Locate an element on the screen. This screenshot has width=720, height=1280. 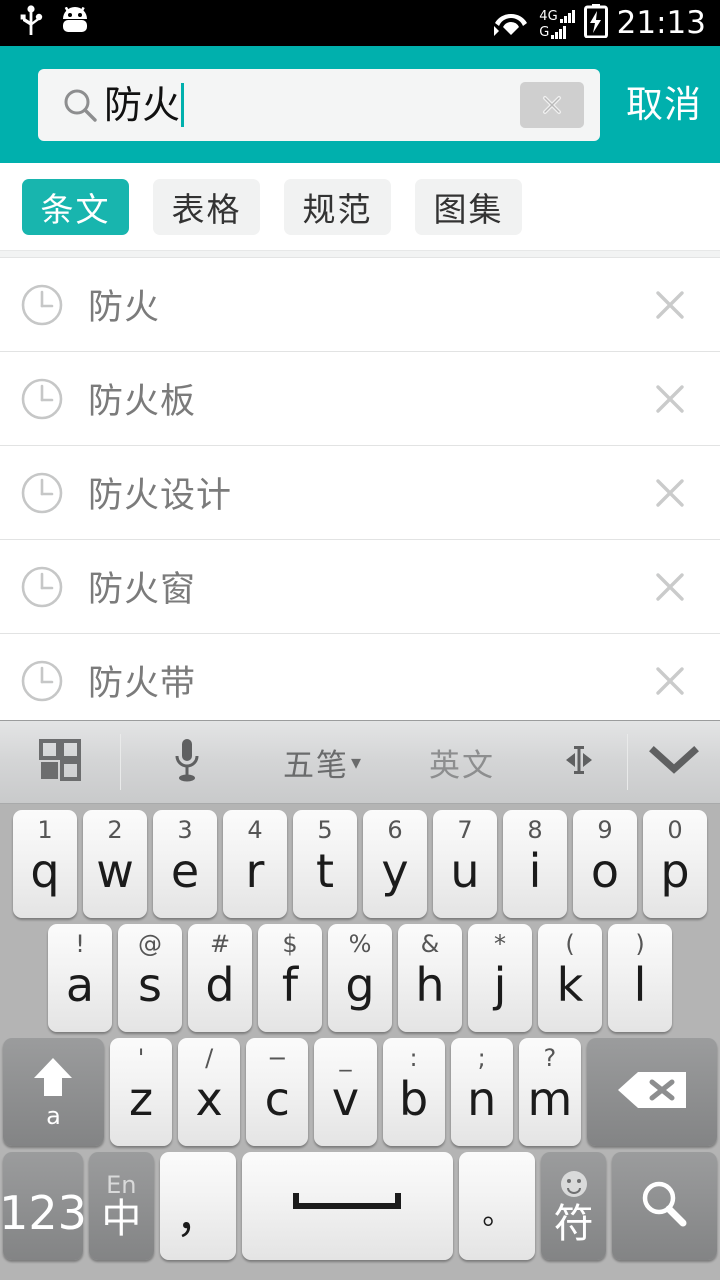
key-y: 6y is located at coordinates (395, 864).